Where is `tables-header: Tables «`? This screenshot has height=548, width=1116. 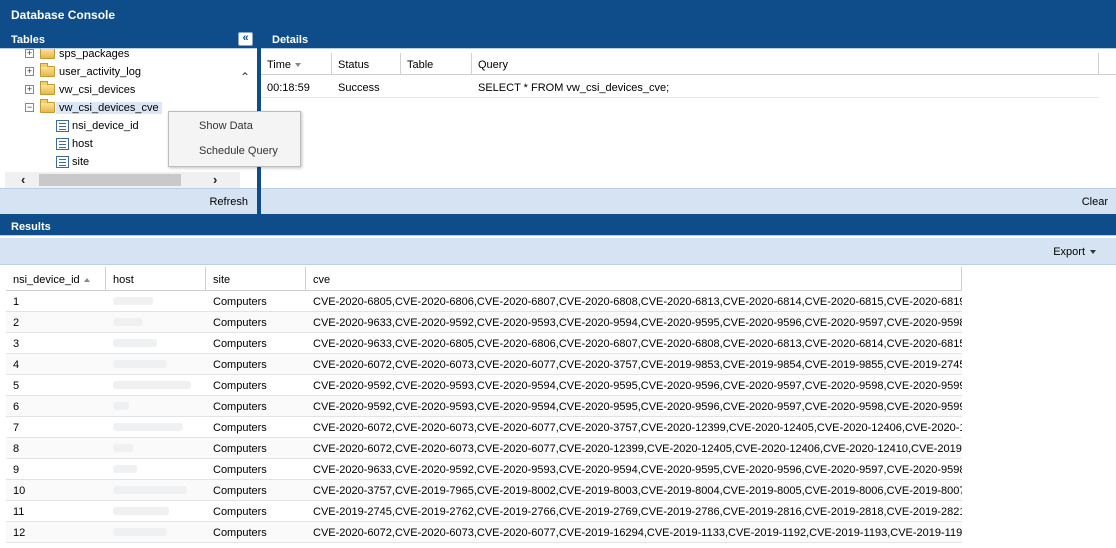
tables-header: Tables « is located at coordinates (128, 39).